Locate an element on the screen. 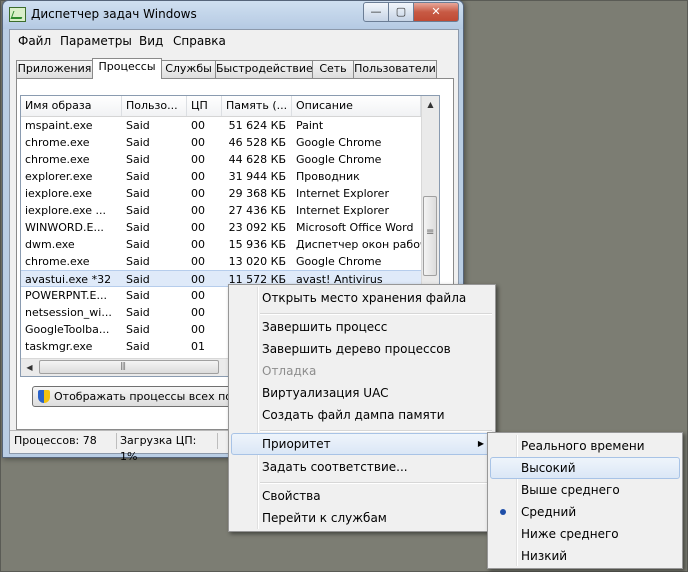  show-all-users-button: Отображать процессы всех польз is located at coordinates (141, 396).